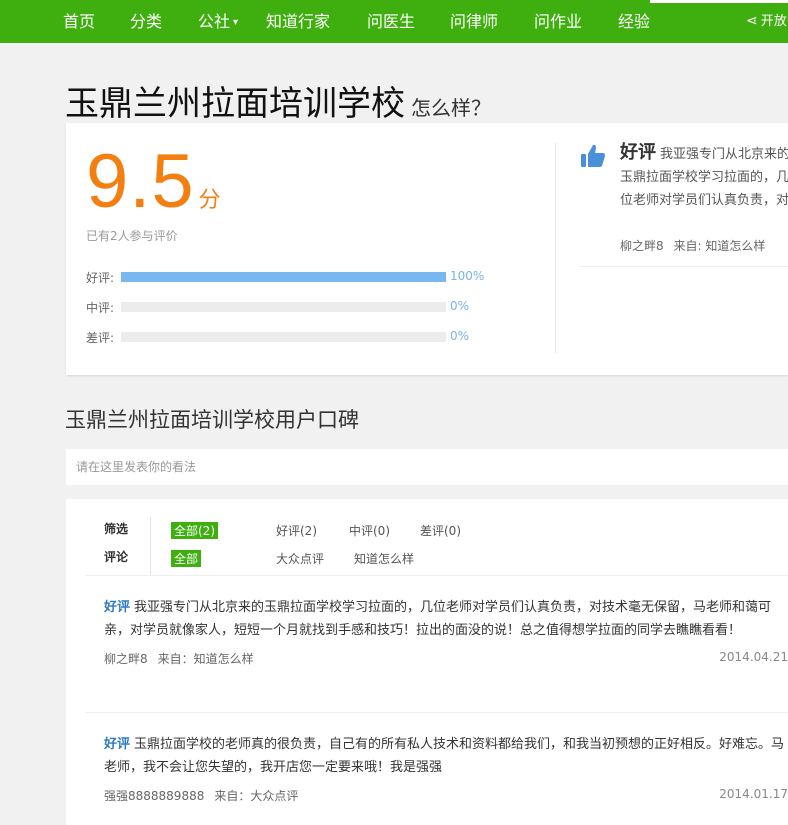  Describe the element at coordinates (446, 660) in the screenshot. I see `review-meta: 柳之畔8 来自：知道怎么样 2014.04.21` at that location.